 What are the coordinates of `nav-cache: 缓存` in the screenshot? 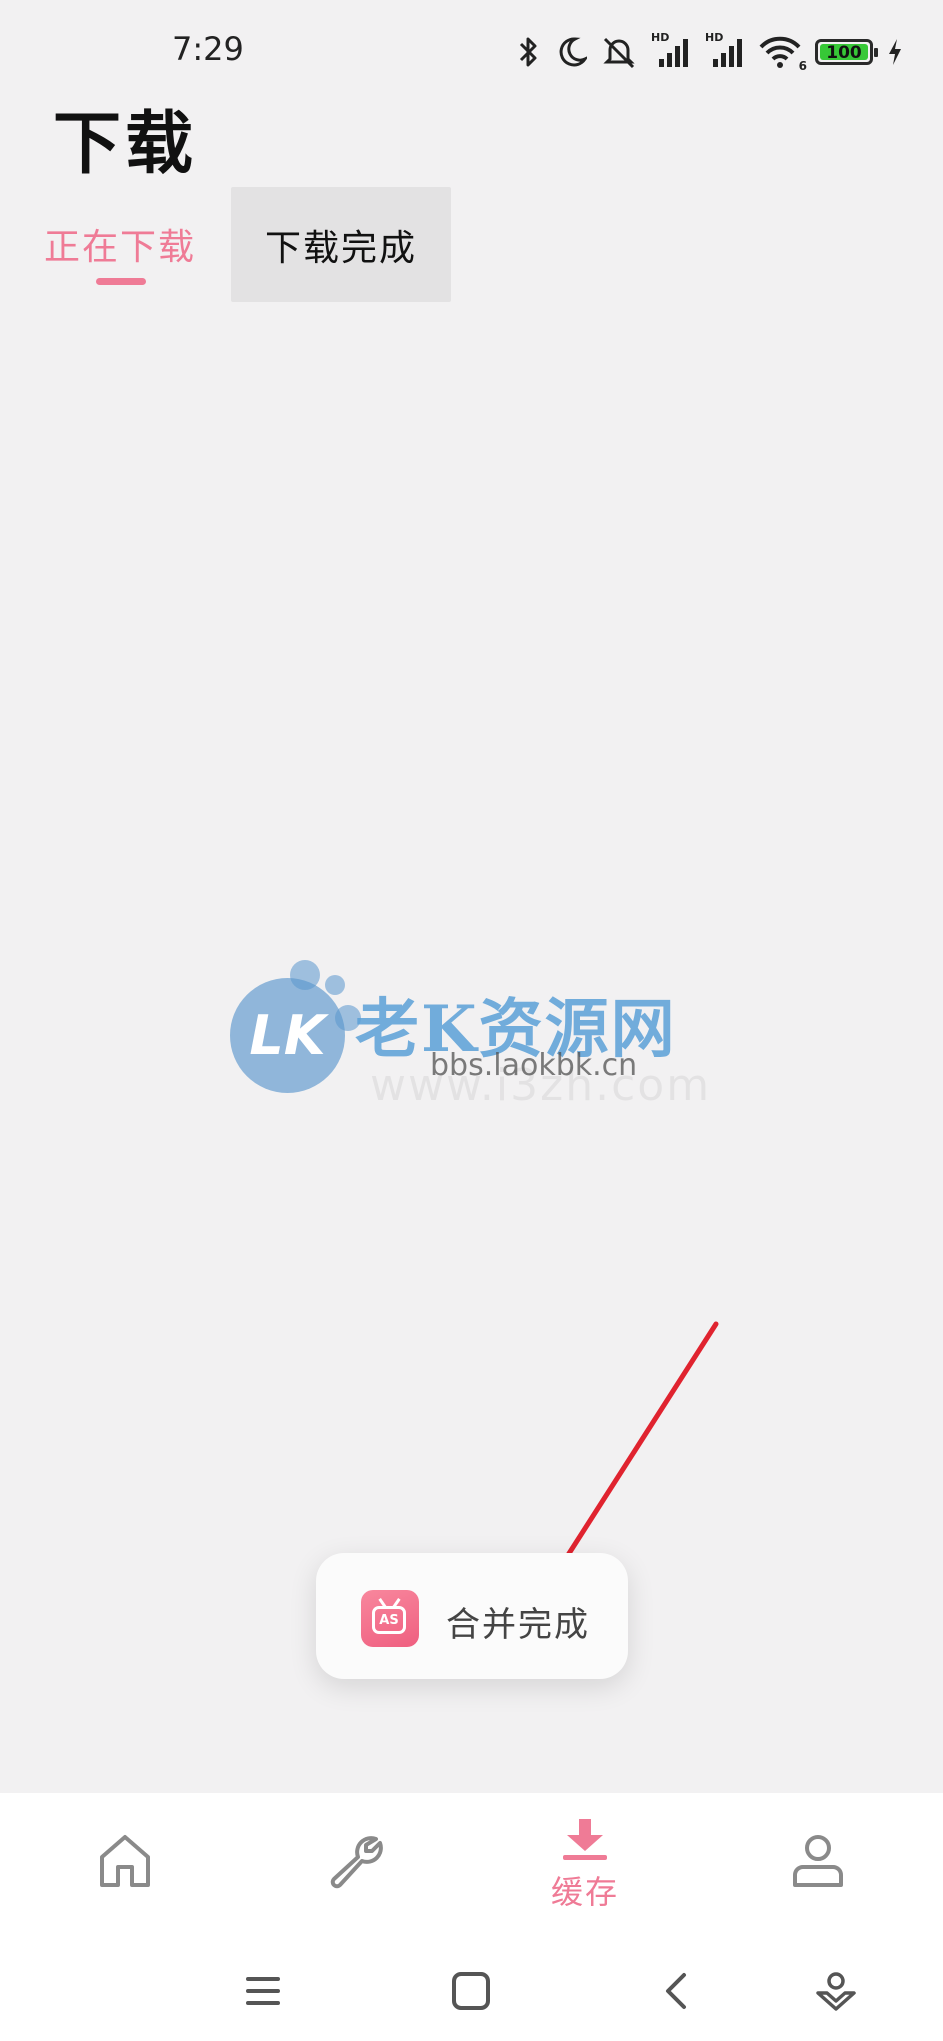 It's located at (585, 1867).